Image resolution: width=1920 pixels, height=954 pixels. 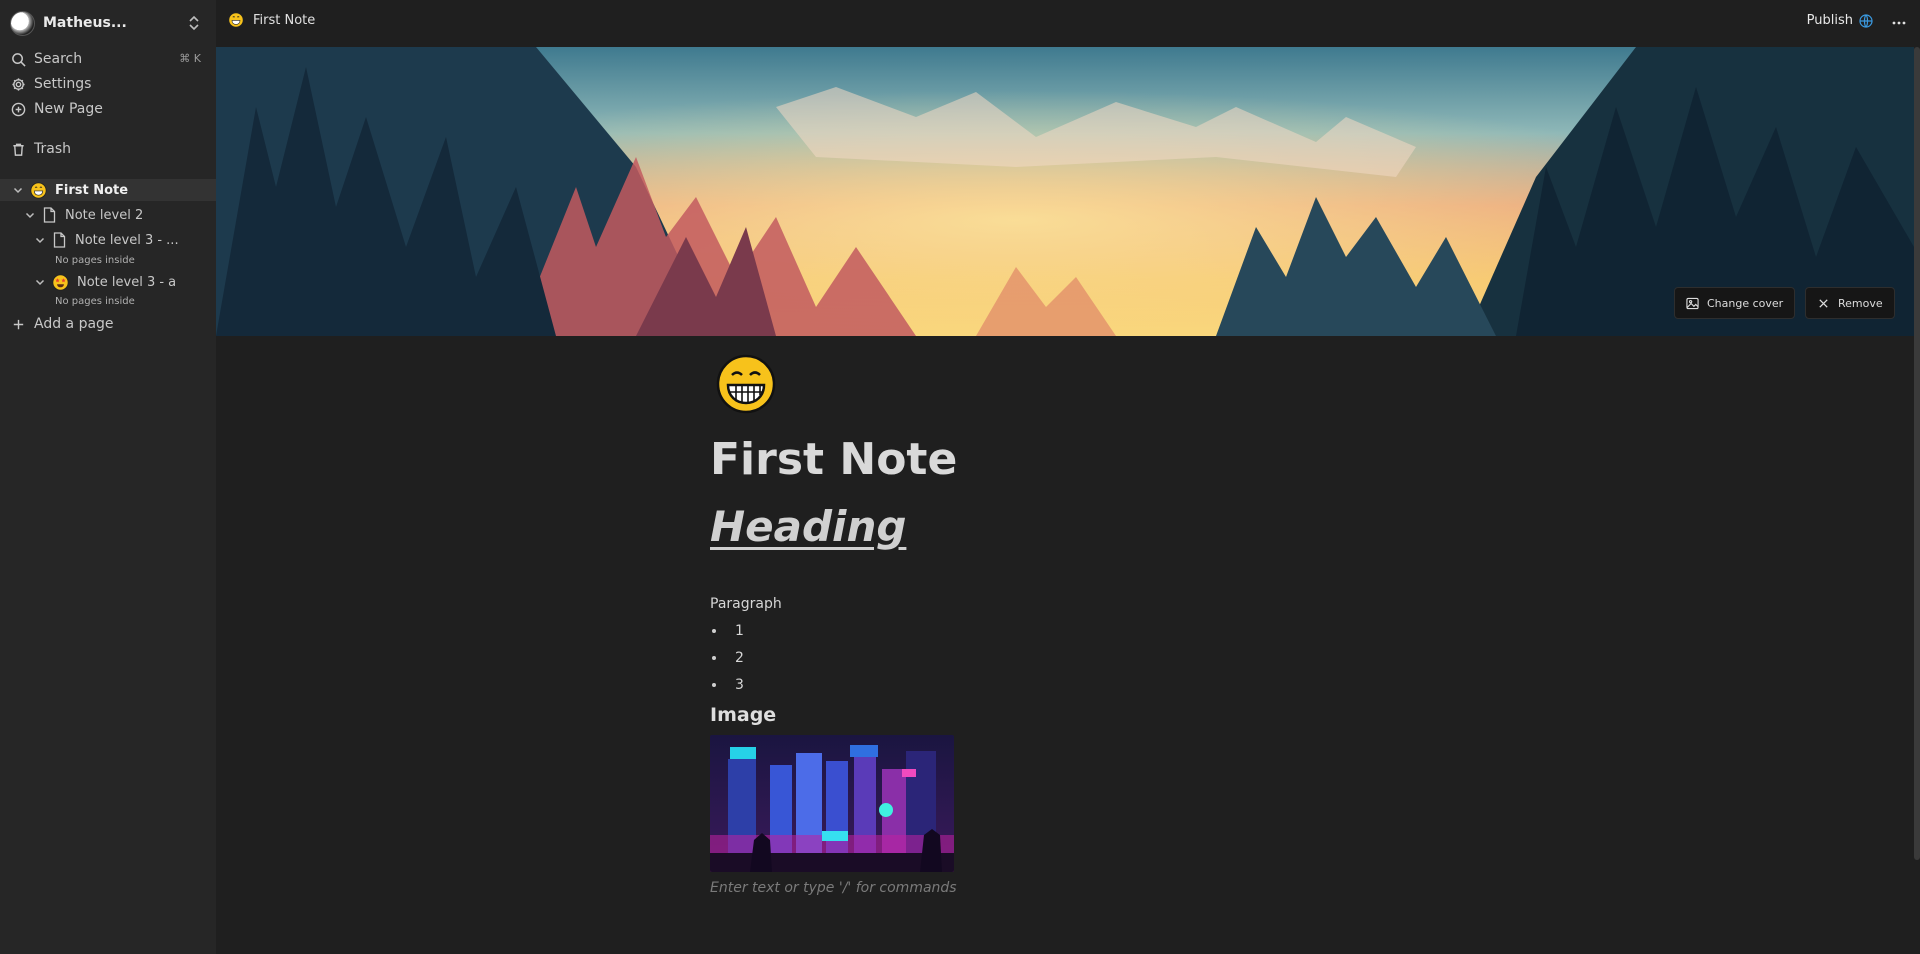 I want to click on bullet-item: 3, so click(x=727, y=685).